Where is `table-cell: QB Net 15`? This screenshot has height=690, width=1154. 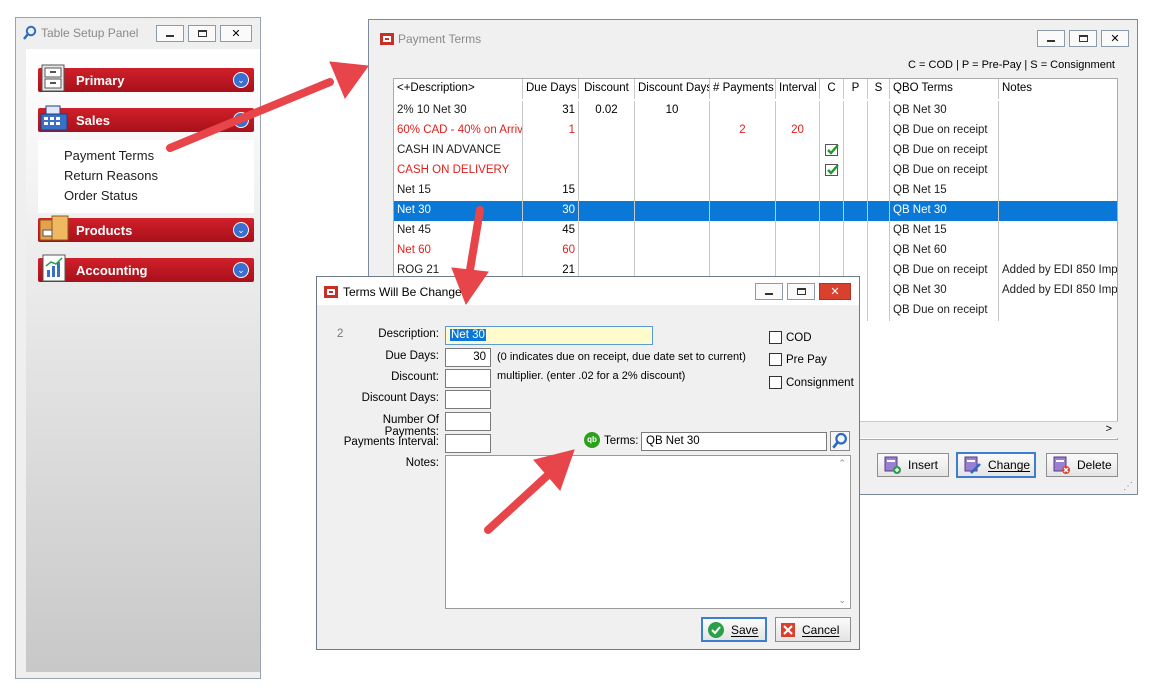
table-cell: QB Net 15 is located at coordinates (944, 231).